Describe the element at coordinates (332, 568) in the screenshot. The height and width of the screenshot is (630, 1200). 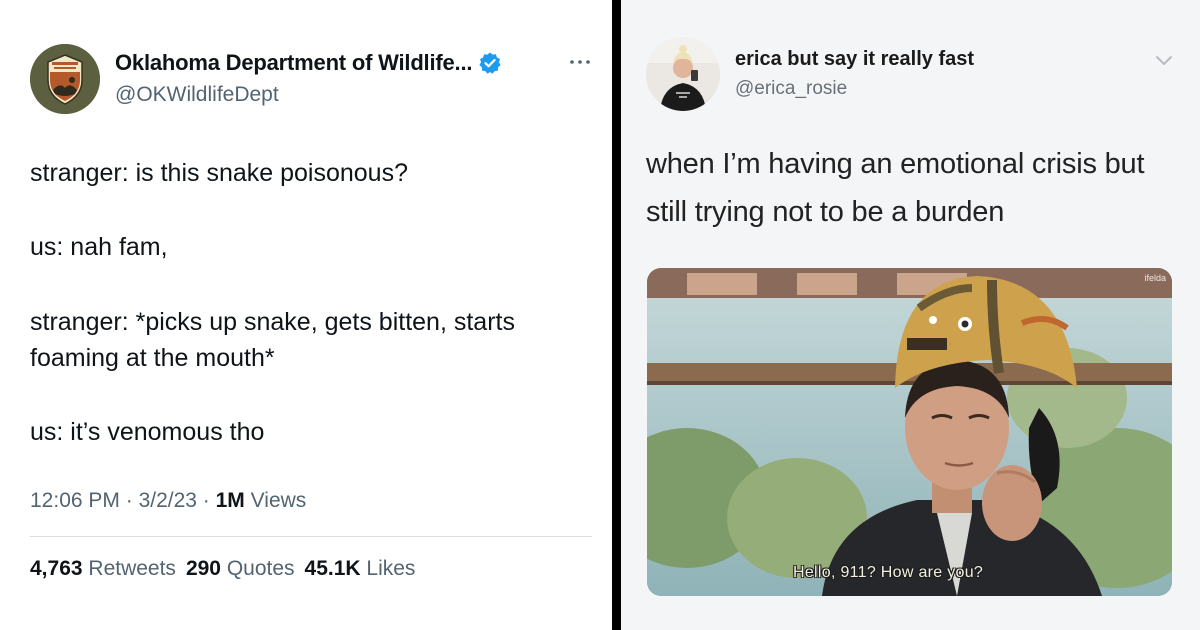
I see `likes-count: 45.1K` at that location.